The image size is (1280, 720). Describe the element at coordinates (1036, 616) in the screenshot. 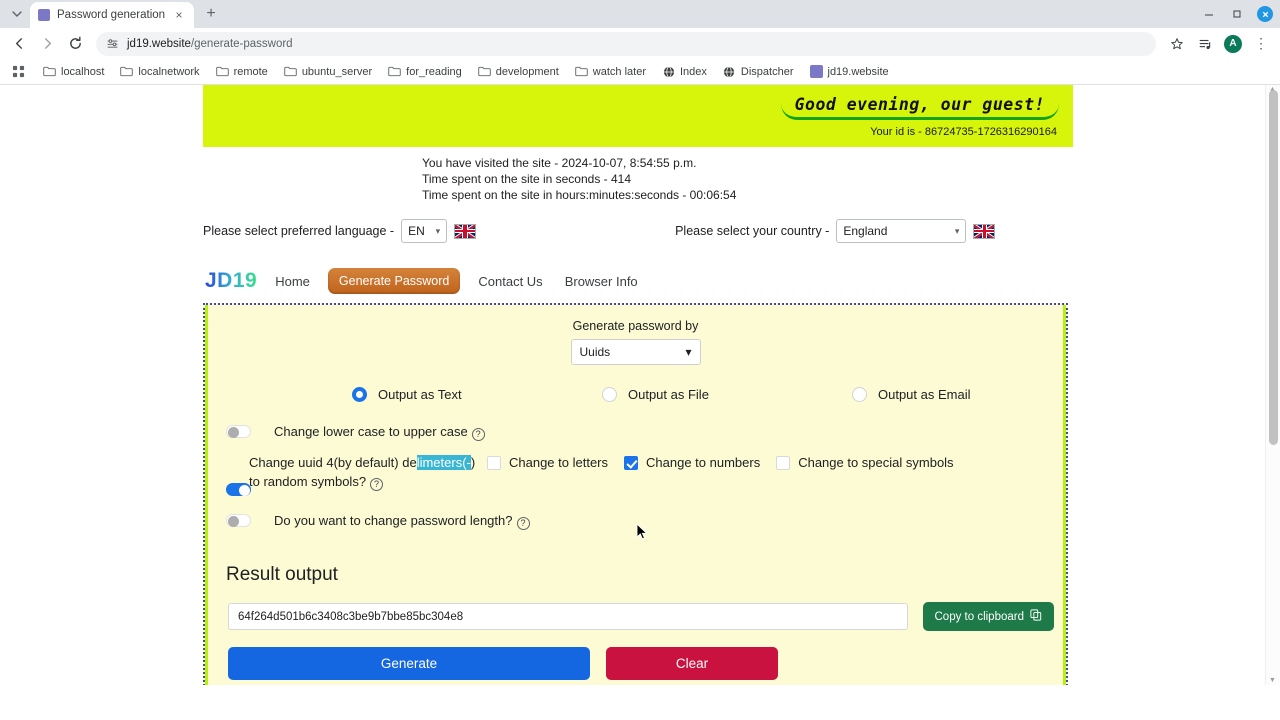

I see `copy-icon` at that location.